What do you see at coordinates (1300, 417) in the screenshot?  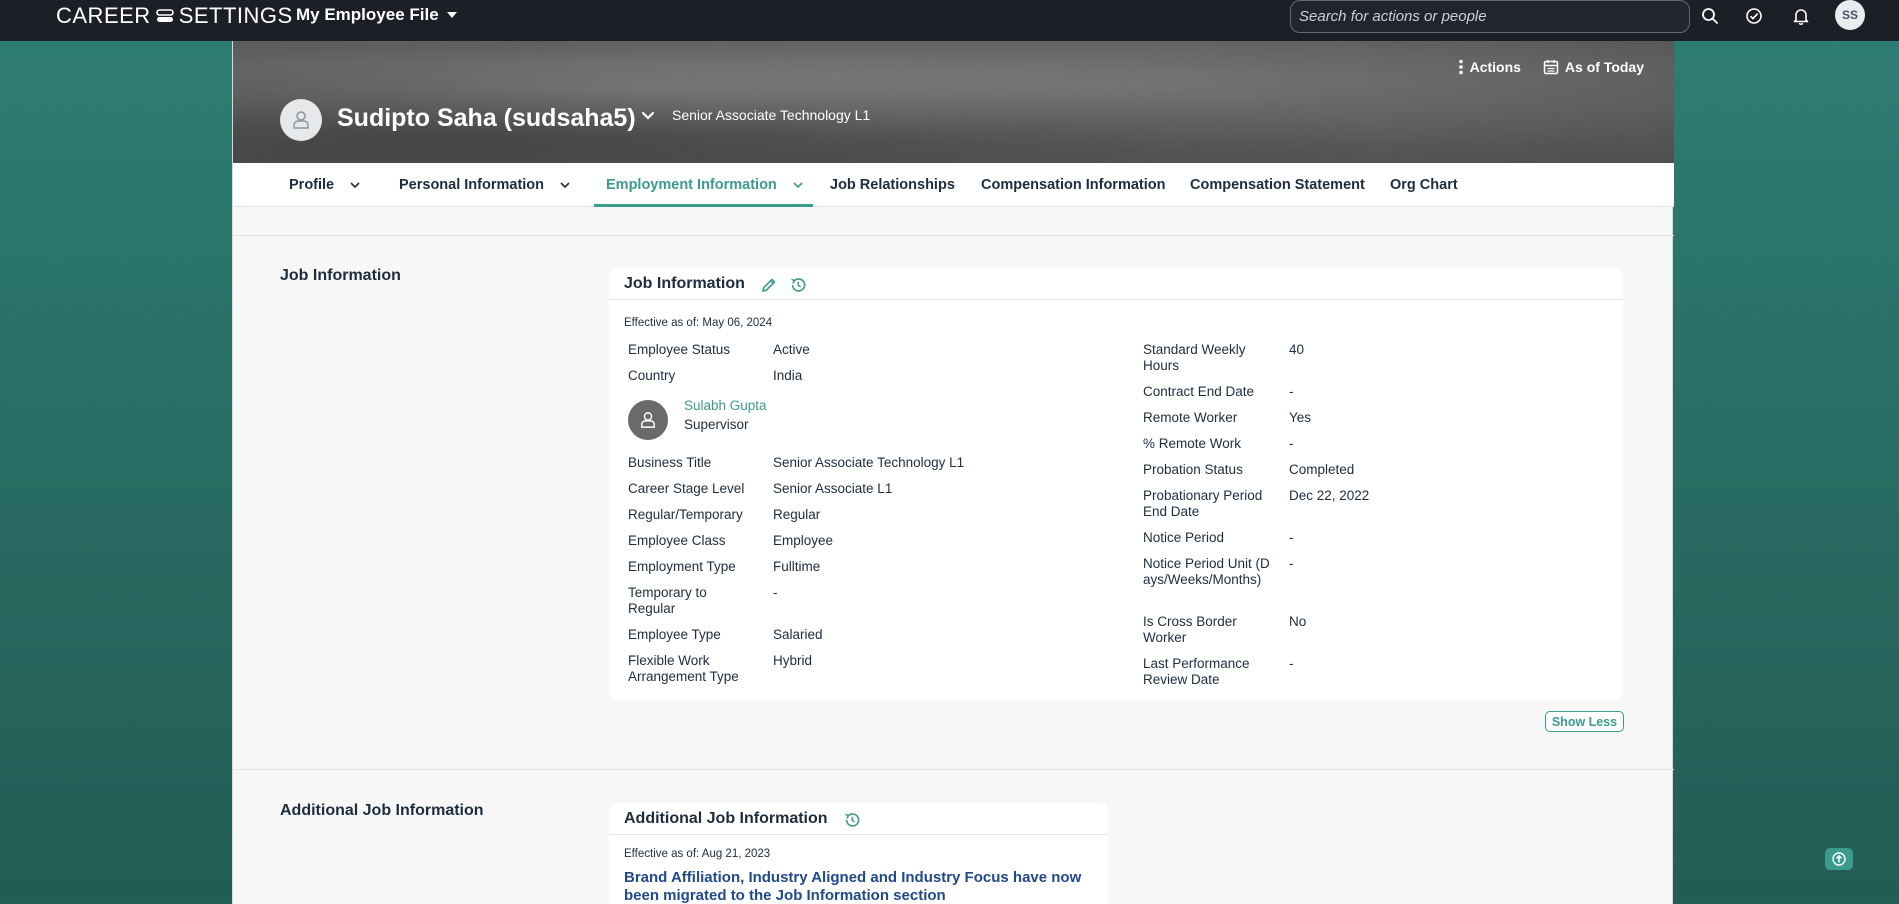 I see `field-value: Yes` at bounding box center [1300, 417].